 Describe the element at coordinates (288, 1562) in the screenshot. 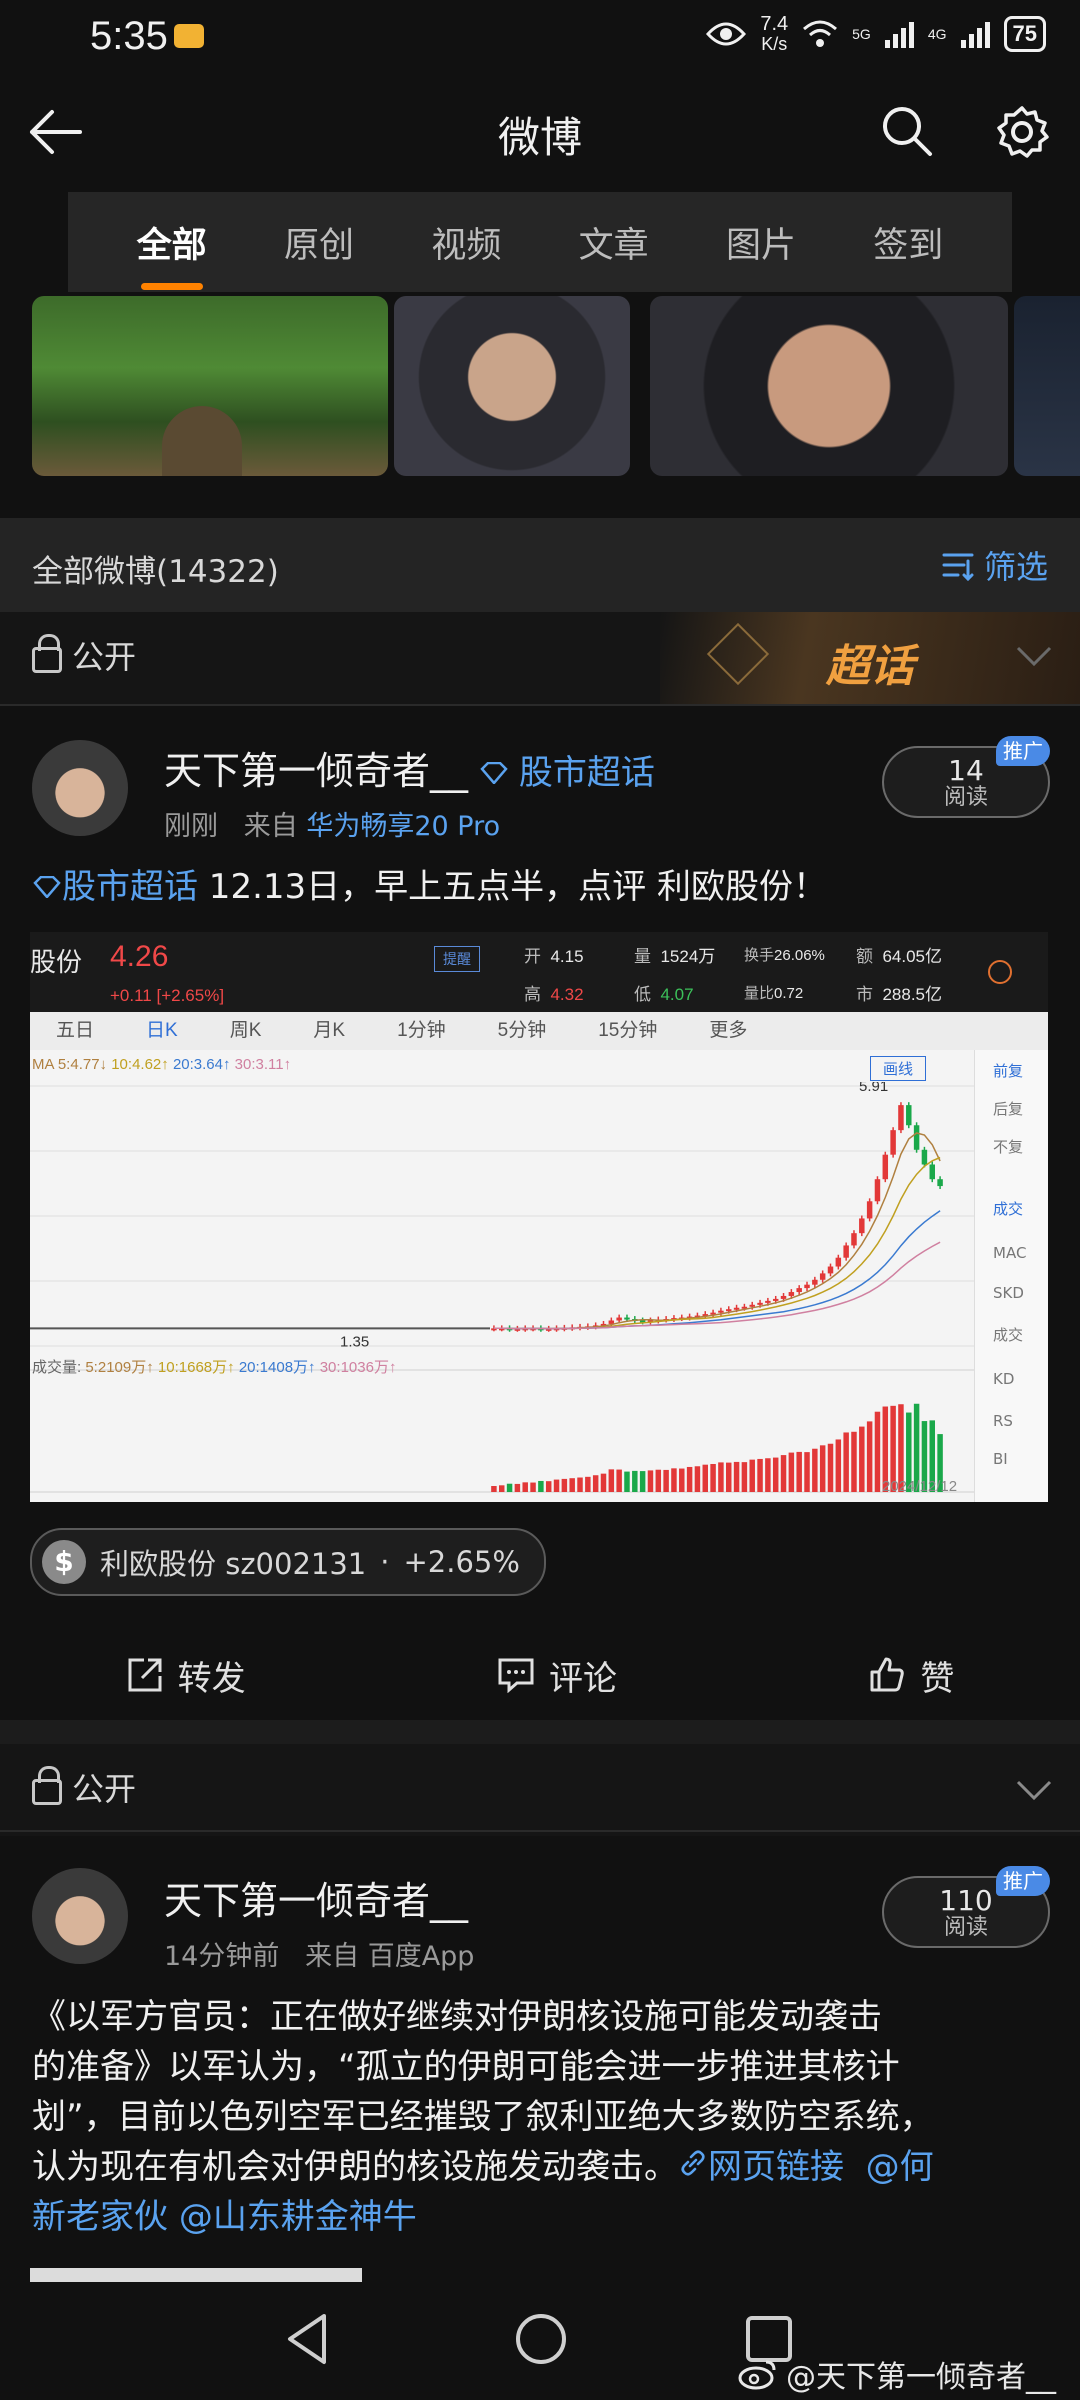

I see `stock-chip: $ 利欧股份 sz002131 · +2.65%` at that location.